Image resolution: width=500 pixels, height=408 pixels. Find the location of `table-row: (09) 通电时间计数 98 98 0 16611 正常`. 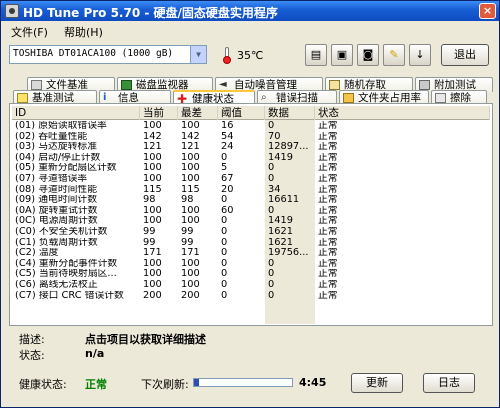

table-row: (09) 通电时间计数 98 98 0 16611 正常 is located at coordinates (251, 200).